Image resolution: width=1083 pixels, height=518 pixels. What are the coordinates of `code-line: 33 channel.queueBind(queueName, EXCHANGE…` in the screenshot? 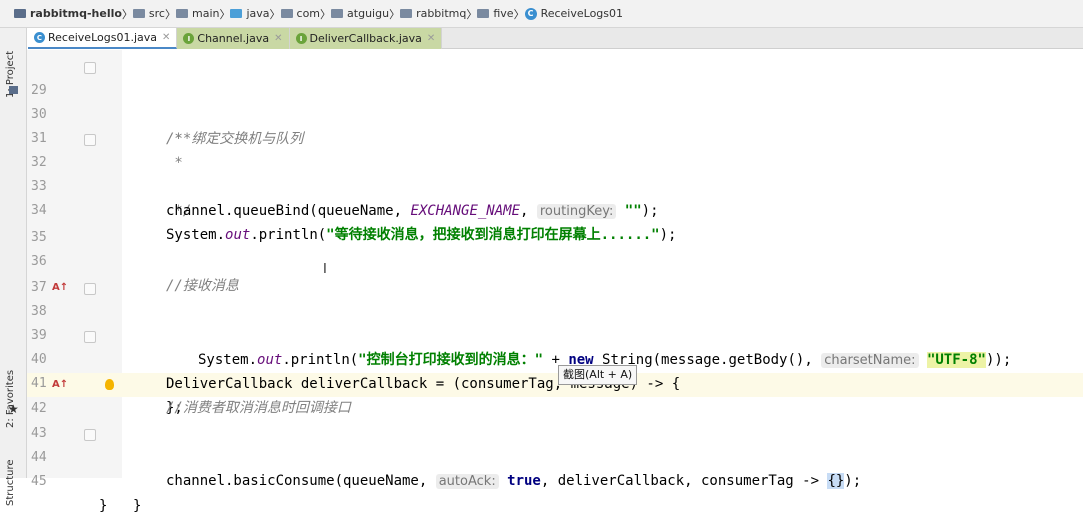 It's located at (345, 199).